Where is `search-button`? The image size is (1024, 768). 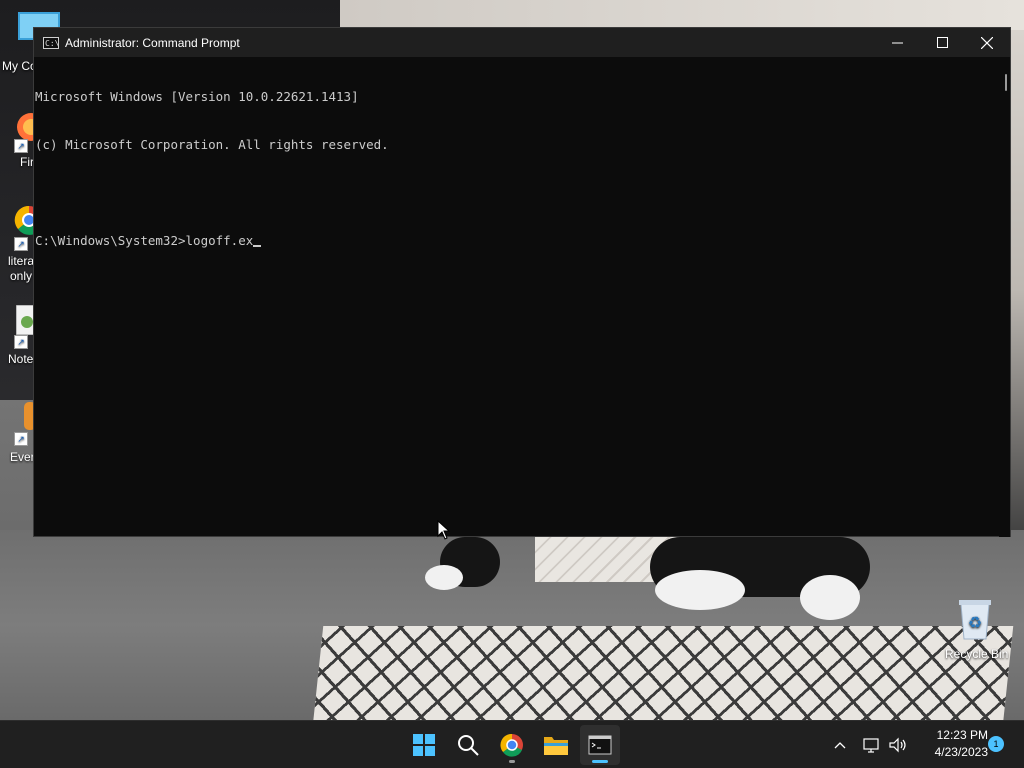 search-button is located at coordinates (468, 745).